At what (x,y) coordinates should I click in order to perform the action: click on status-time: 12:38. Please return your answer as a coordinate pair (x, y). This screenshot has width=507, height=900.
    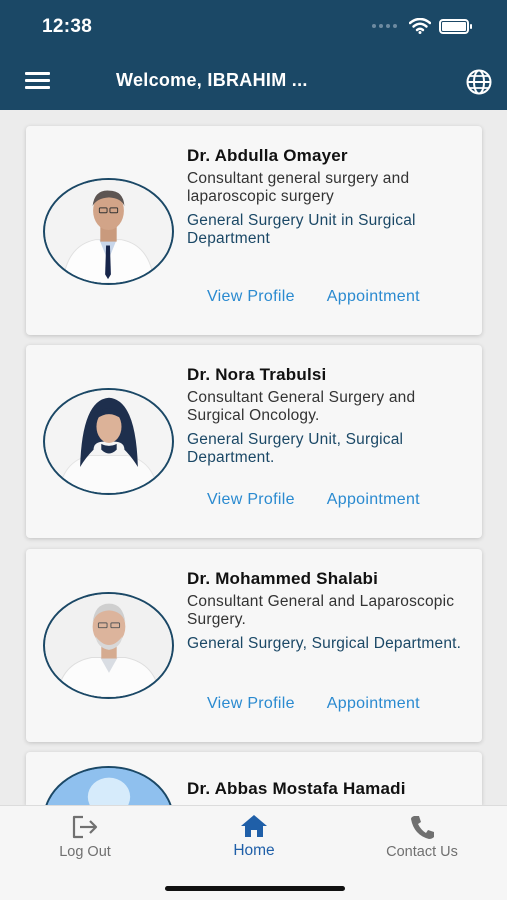
    Looking at the image, I should click on (67, 26).